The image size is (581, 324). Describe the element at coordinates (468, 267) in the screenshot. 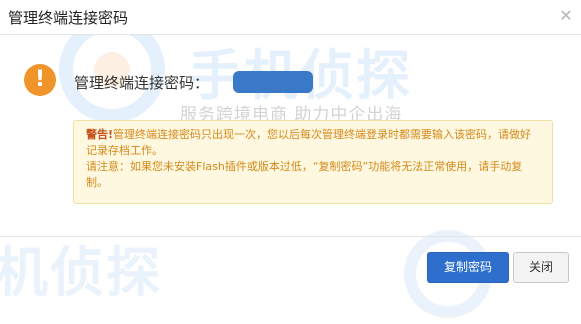

I see `copy-password-button: 复制密码` at that location.